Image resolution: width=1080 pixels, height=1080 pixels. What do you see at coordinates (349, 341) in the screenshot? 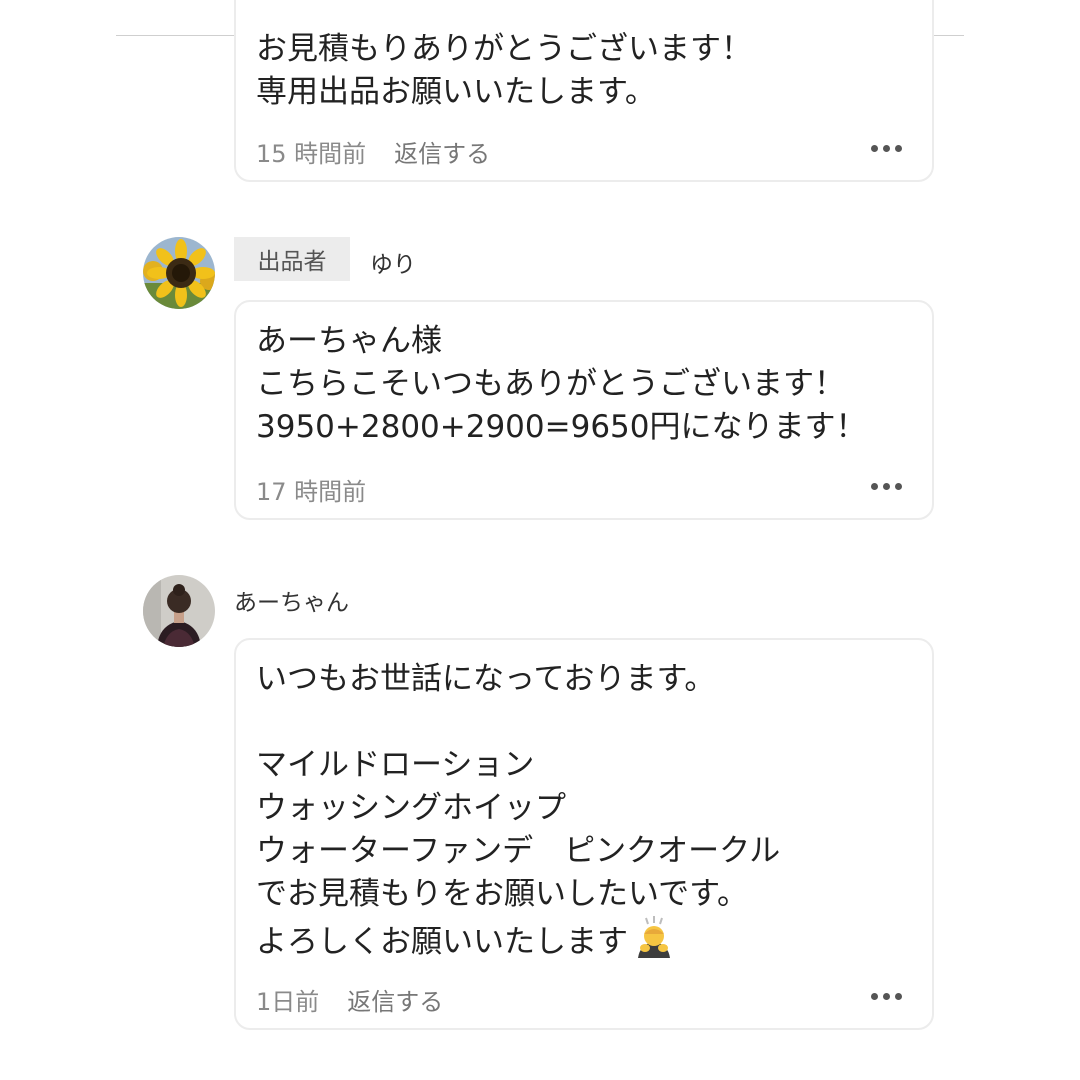
I see `comment-line: あーちゃん様` at bounding box center [349, 341].